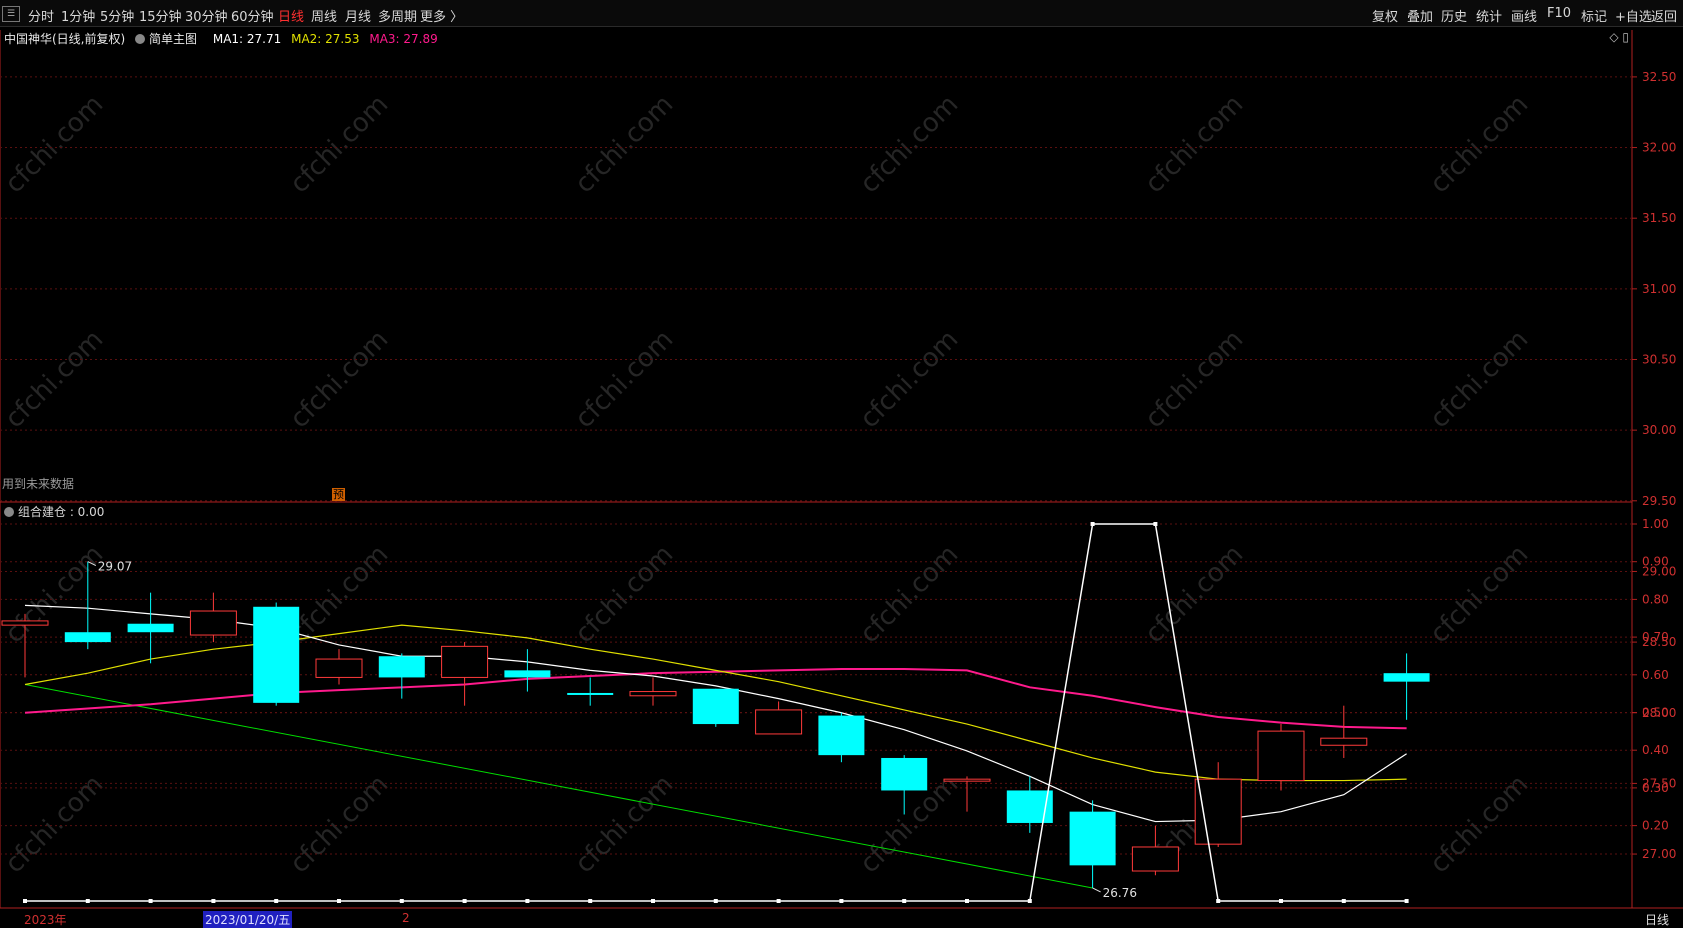 The image size is (1683, 928). Describe the element at coordinates (248, 919) in the screenshot. I see `cursor-date-label: 2023/01/20/五` at that location.